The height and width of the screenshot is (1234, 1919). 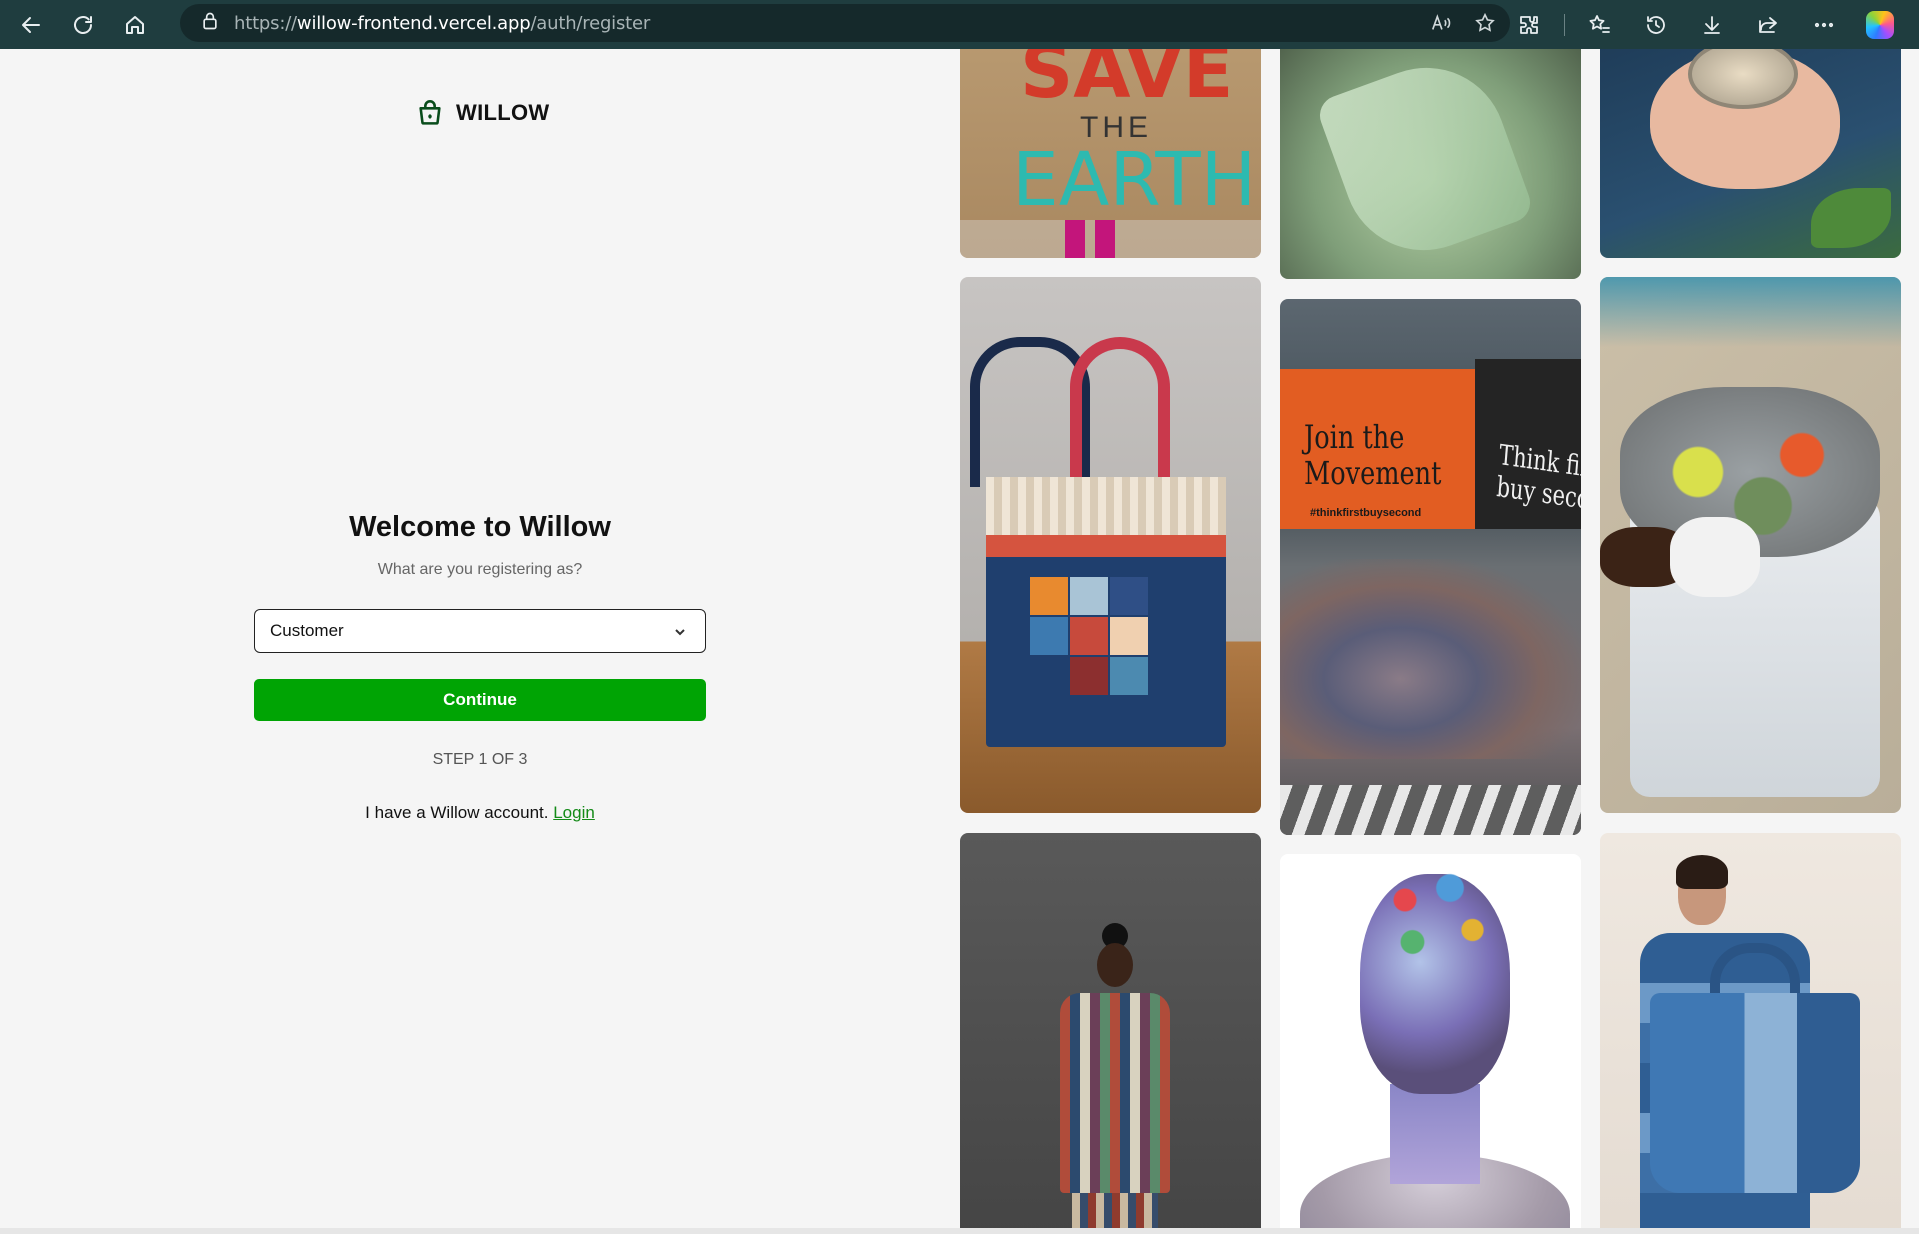 I want to click on sculpture-parts, so click(x=1435, y=924).